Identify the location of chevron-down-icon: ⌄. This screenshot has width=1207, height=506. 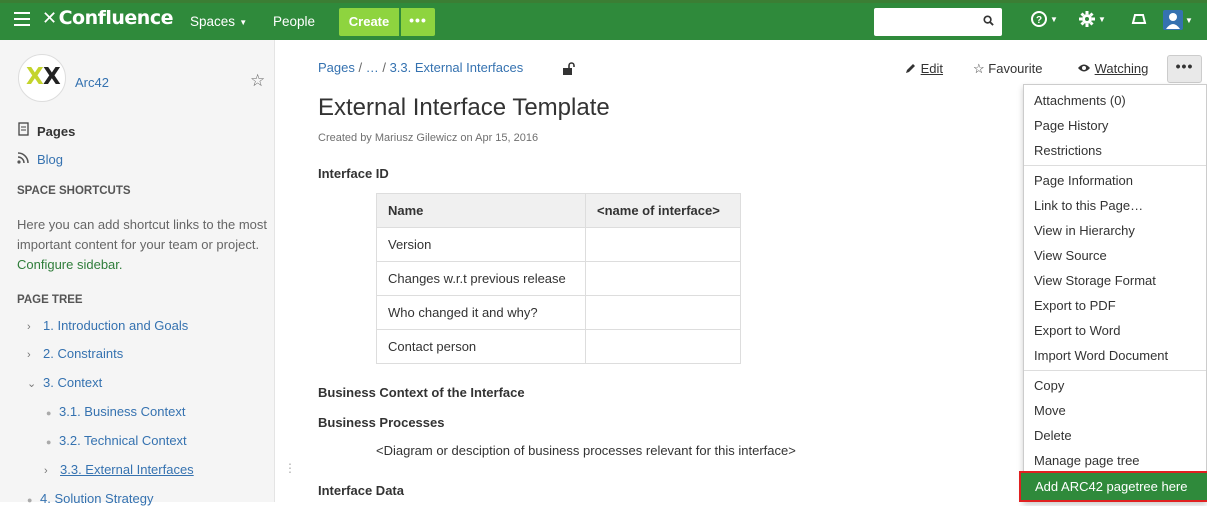
(32, 384).